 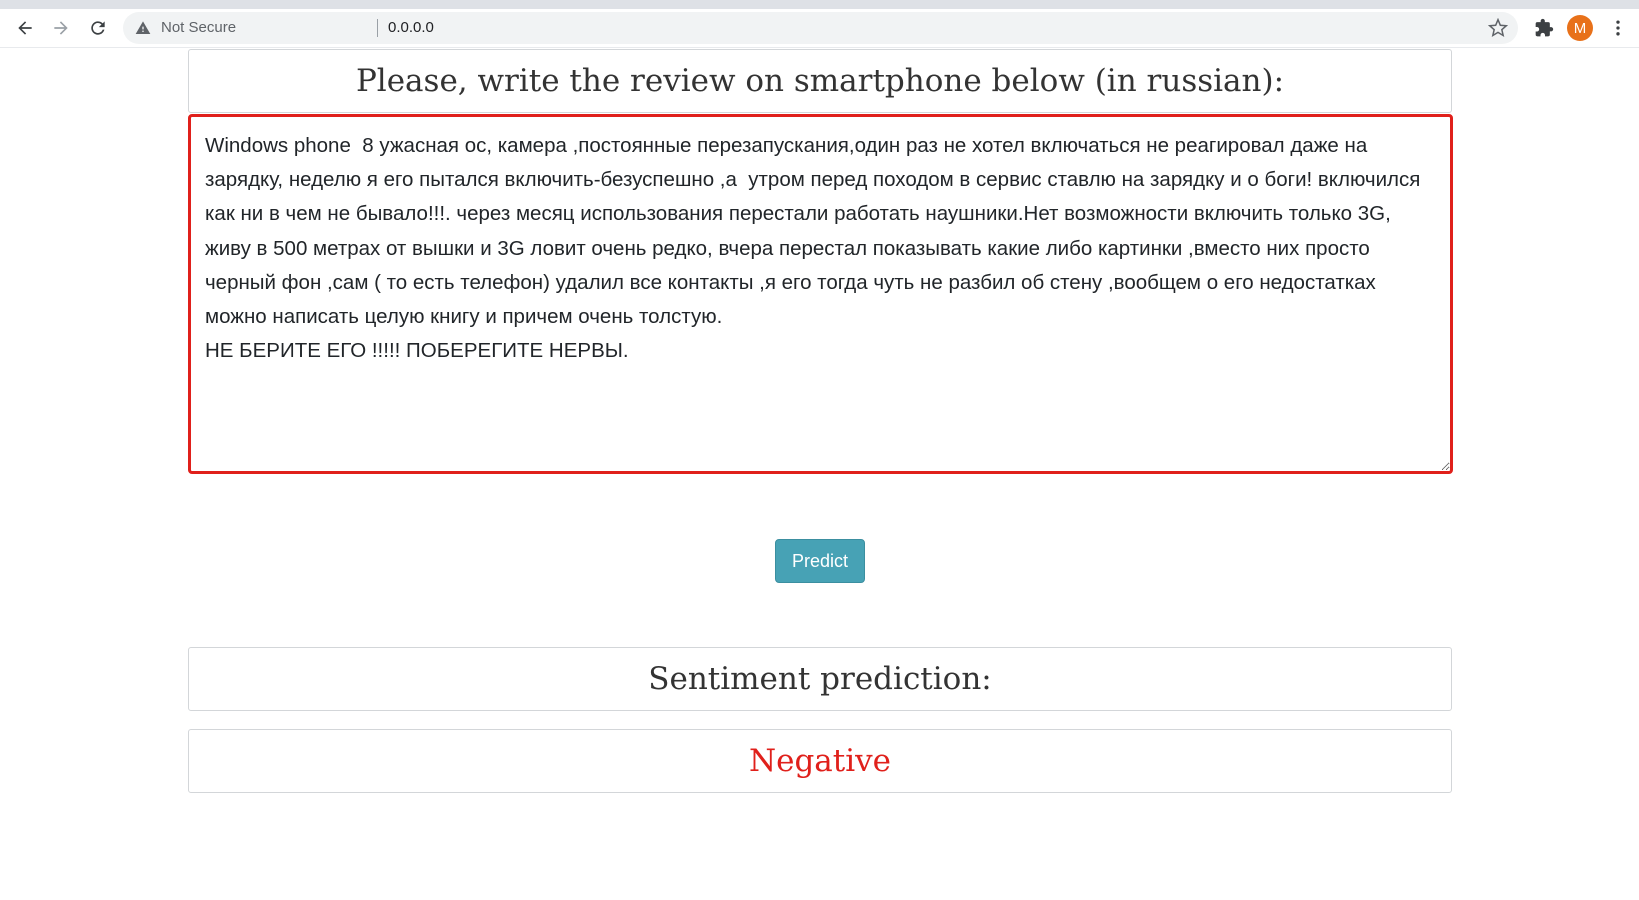 I want to click on profile-avatar: M, so click(x=1580, y=28).